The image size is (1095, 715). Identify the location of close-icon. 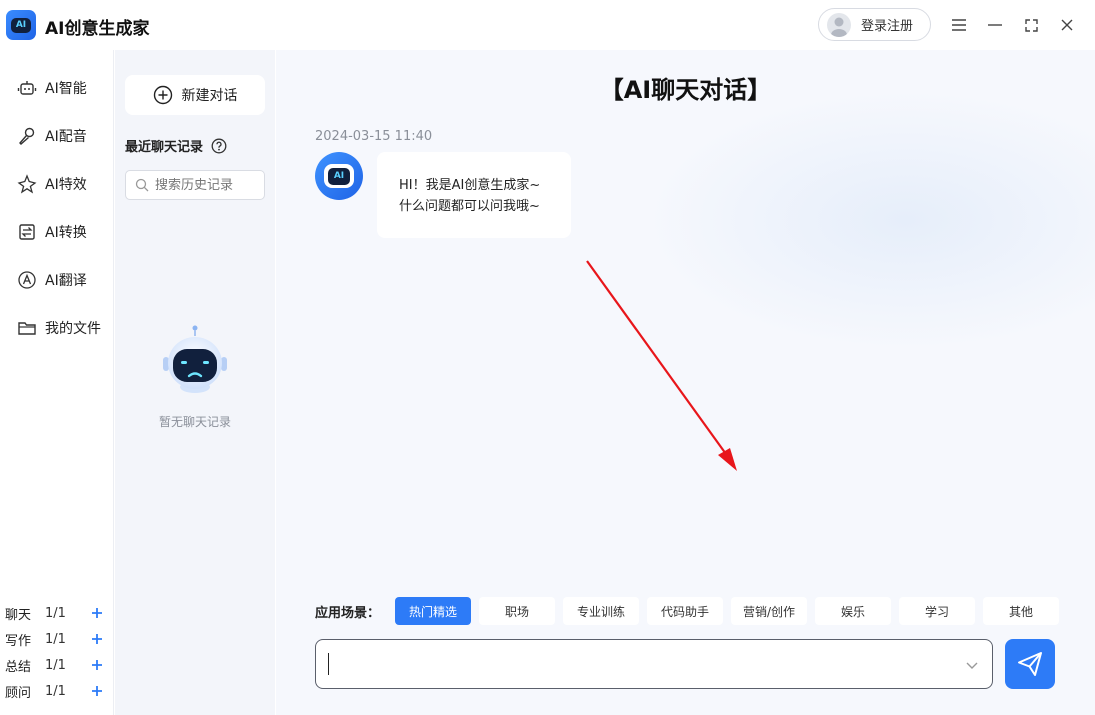
(1067, 25).